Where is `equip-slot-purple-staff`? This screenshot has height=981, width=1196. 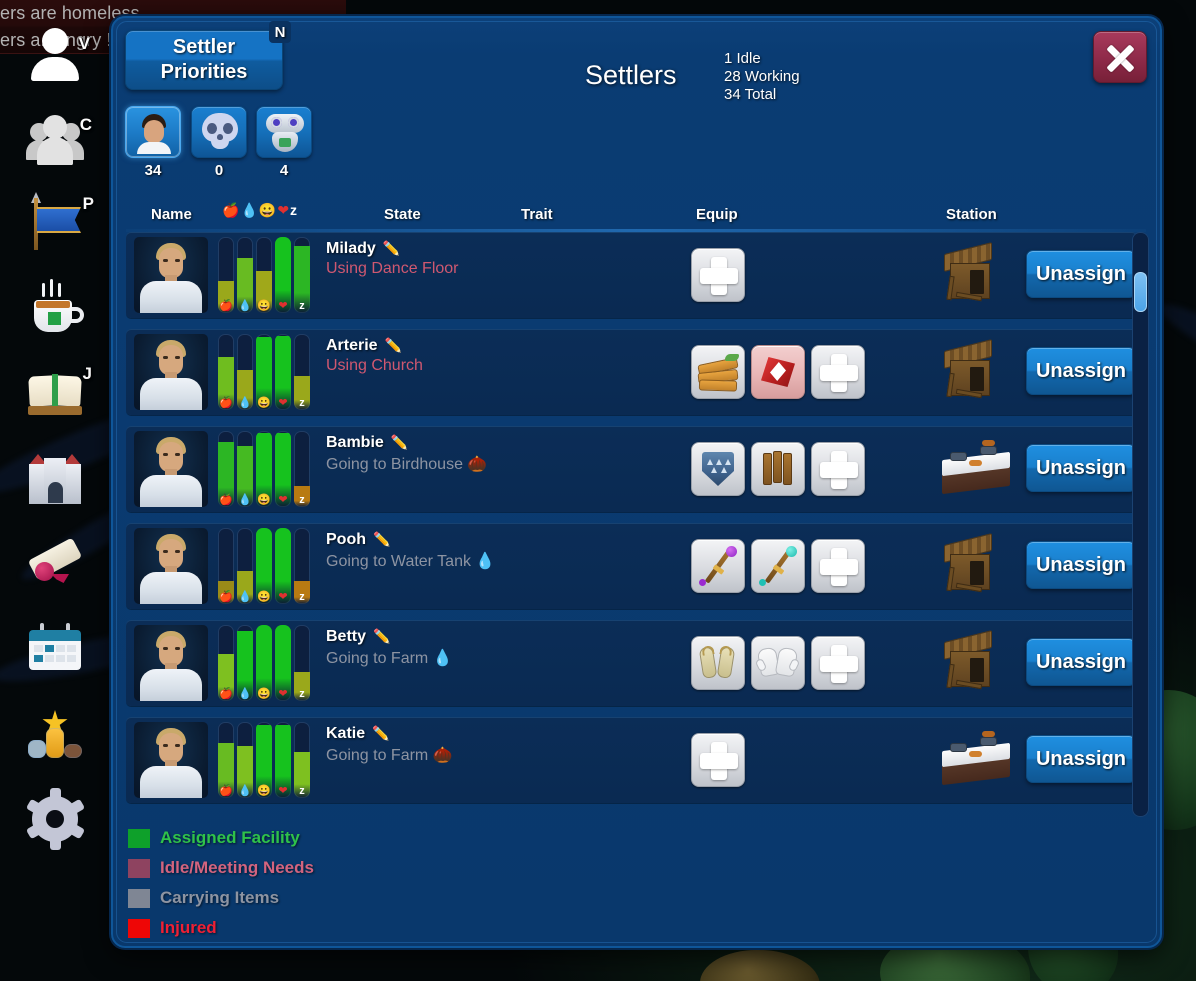
equip-slot-purple-staff is located at coordinates (718, 566).